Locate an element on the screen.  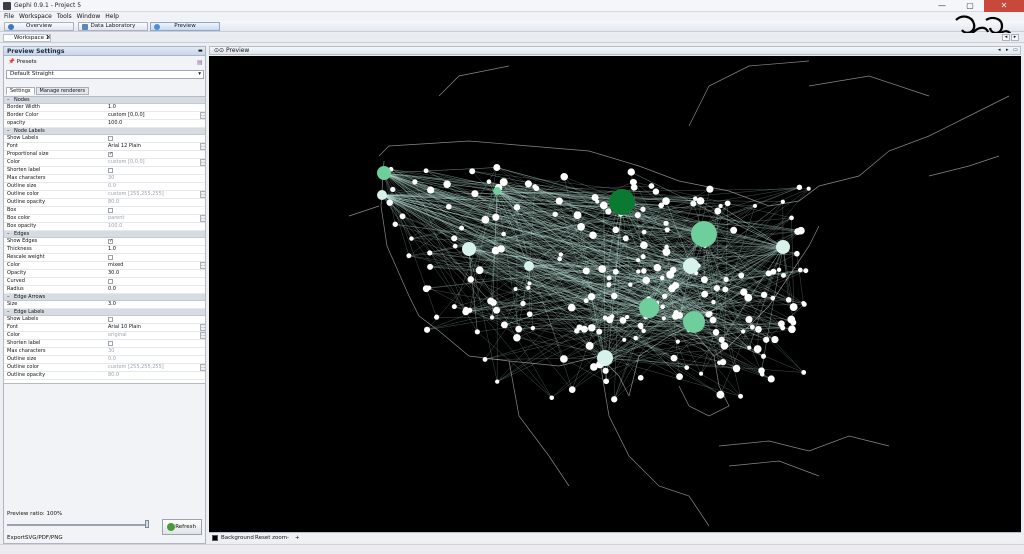
property-category: Node Labels is located at coordinates (104, 131).